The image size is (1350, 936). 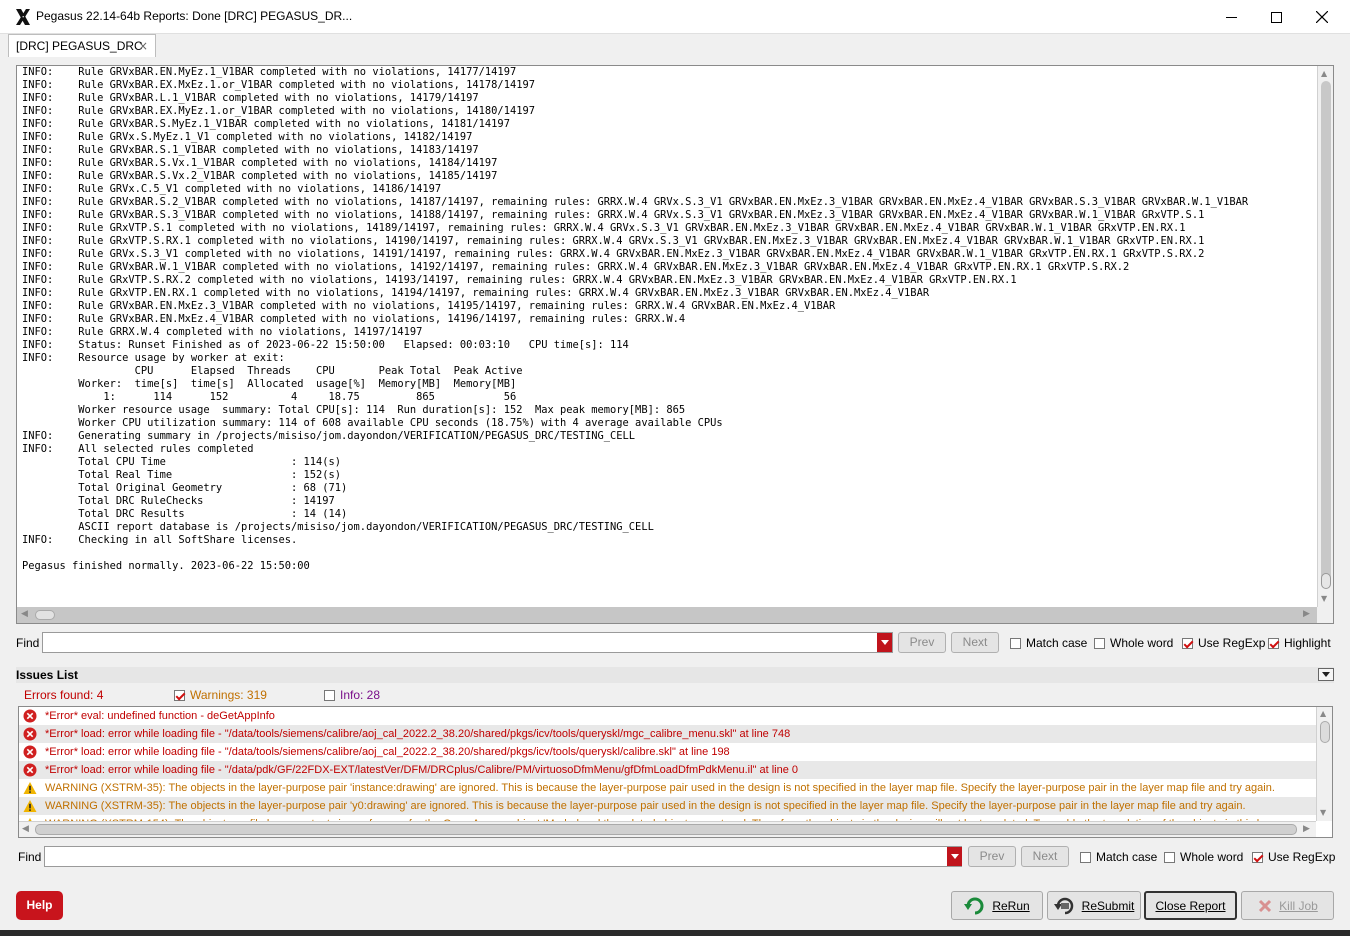 I want to click on log-vertical-scroll-track, so click(x=1326, y=333).